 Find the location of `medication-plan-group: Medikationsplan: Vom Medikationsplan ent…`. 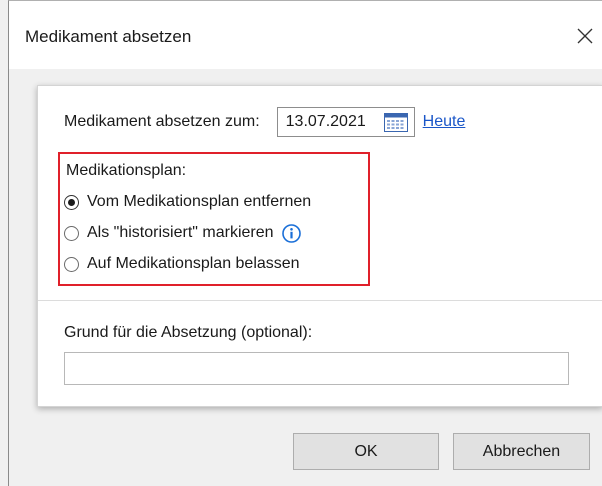

medication-plan-group: Medikationsplan: Vom Medikationsplan ent… is located at coordinates (214, 219).